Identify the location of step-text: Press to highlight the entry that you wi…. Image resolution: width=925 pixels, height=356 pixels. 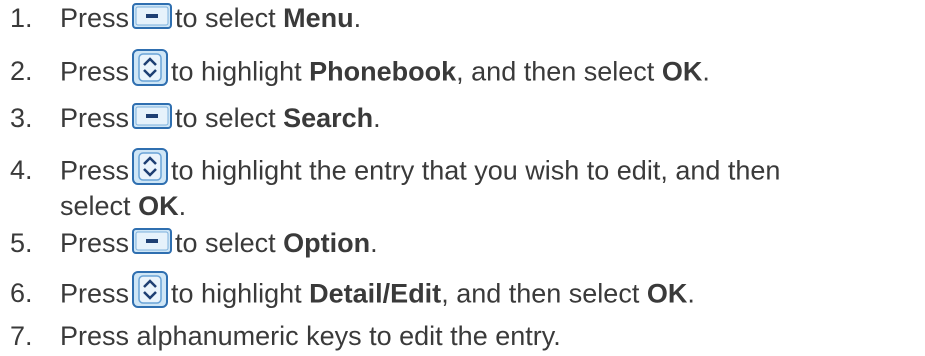
(420, 169).